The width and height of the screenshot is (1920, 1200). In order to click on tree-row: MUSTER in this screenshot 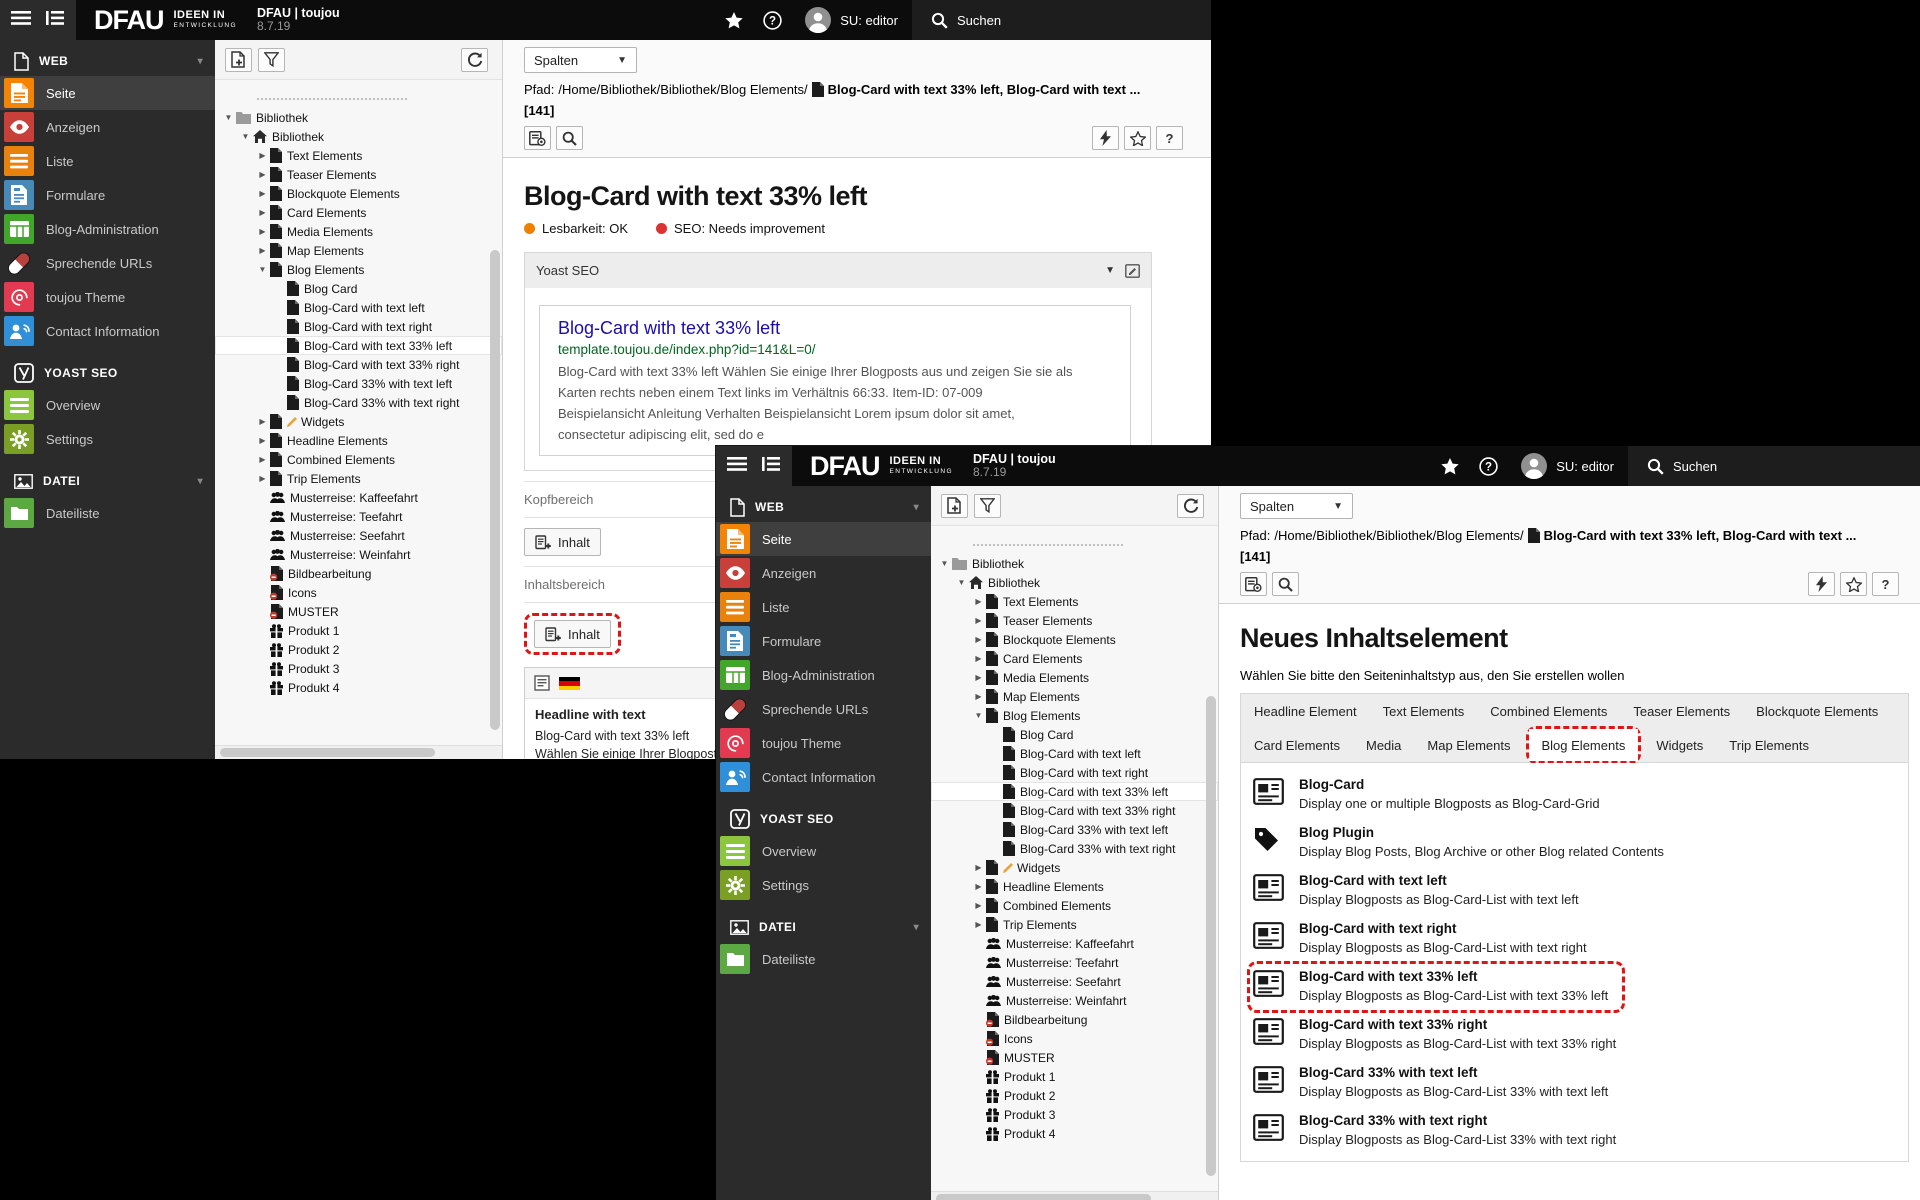, I will do `click(1074, 1057)`.